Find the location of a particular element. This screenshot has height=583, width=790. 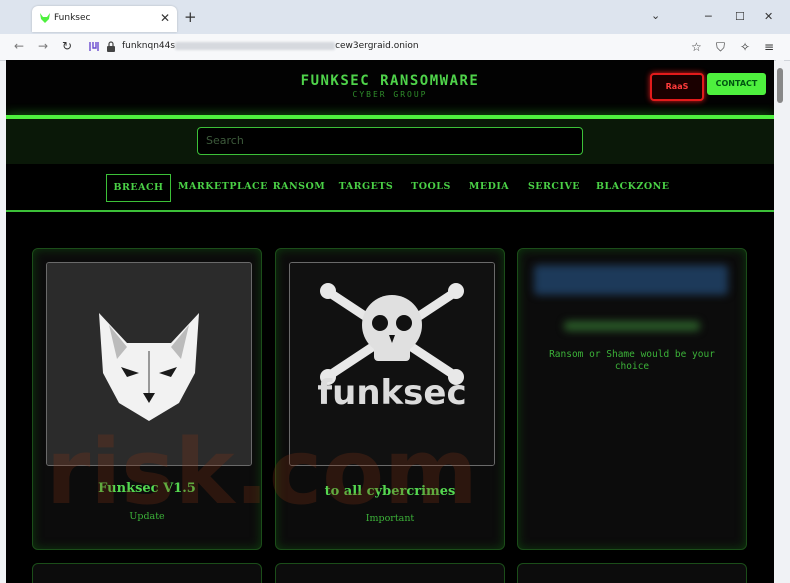

scrollbar-thumb is located at coordinates (780, 85).